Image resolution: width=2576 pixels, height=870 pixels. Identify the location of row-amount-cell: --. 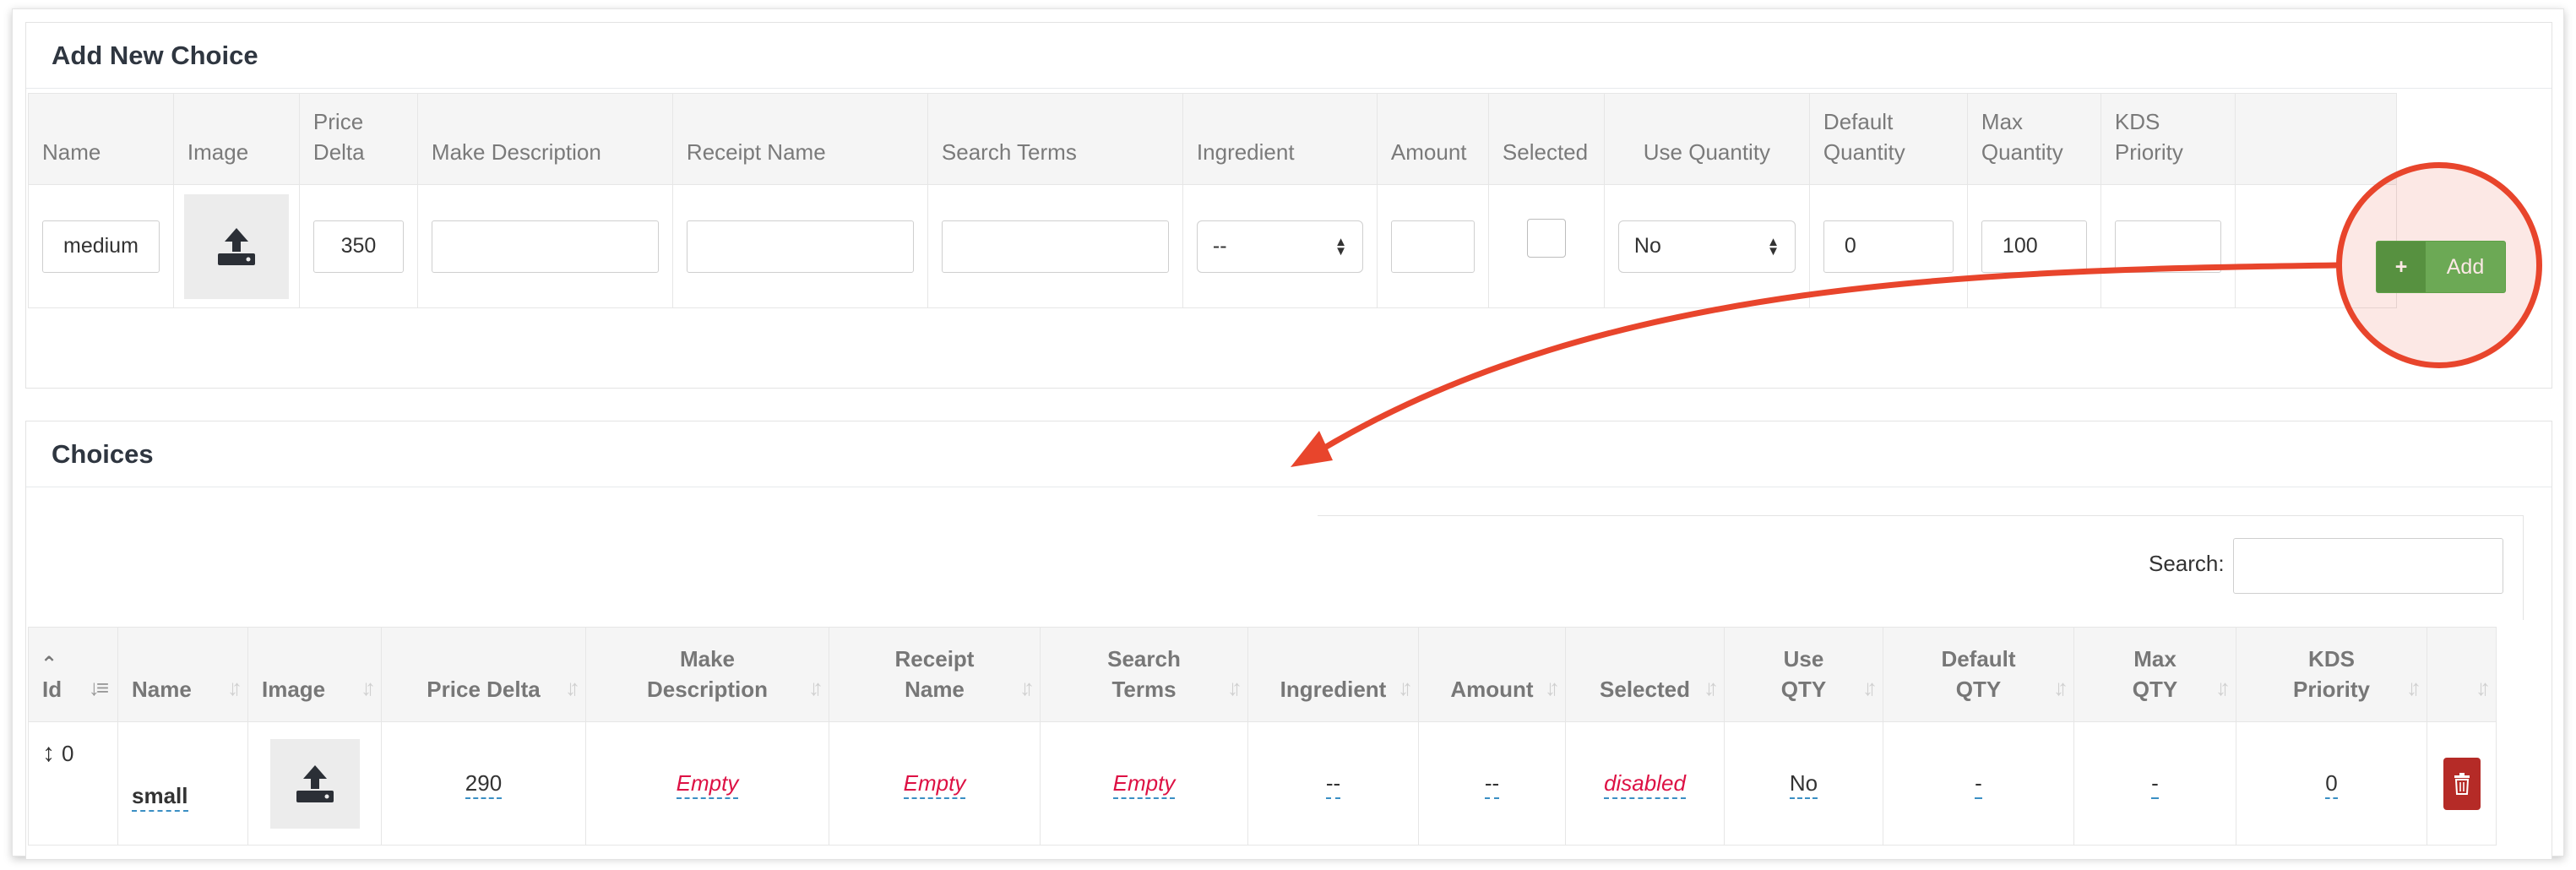
(1492, 783).